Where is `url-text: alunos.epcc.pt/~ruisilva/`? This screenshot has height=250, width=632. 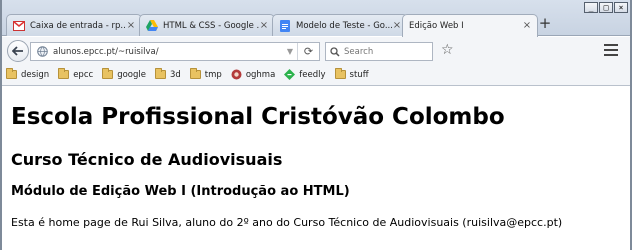 url-text: alunos.epcc.pt/~ruisilva/ is located at coordinates (168, 52).